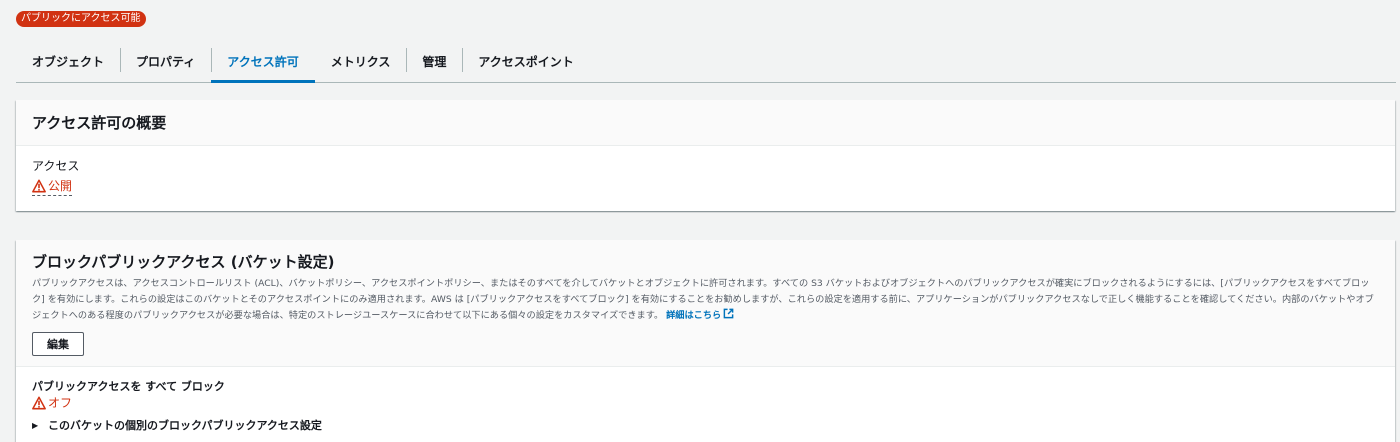  I want to click on external-link-icon, so click(728, 313).